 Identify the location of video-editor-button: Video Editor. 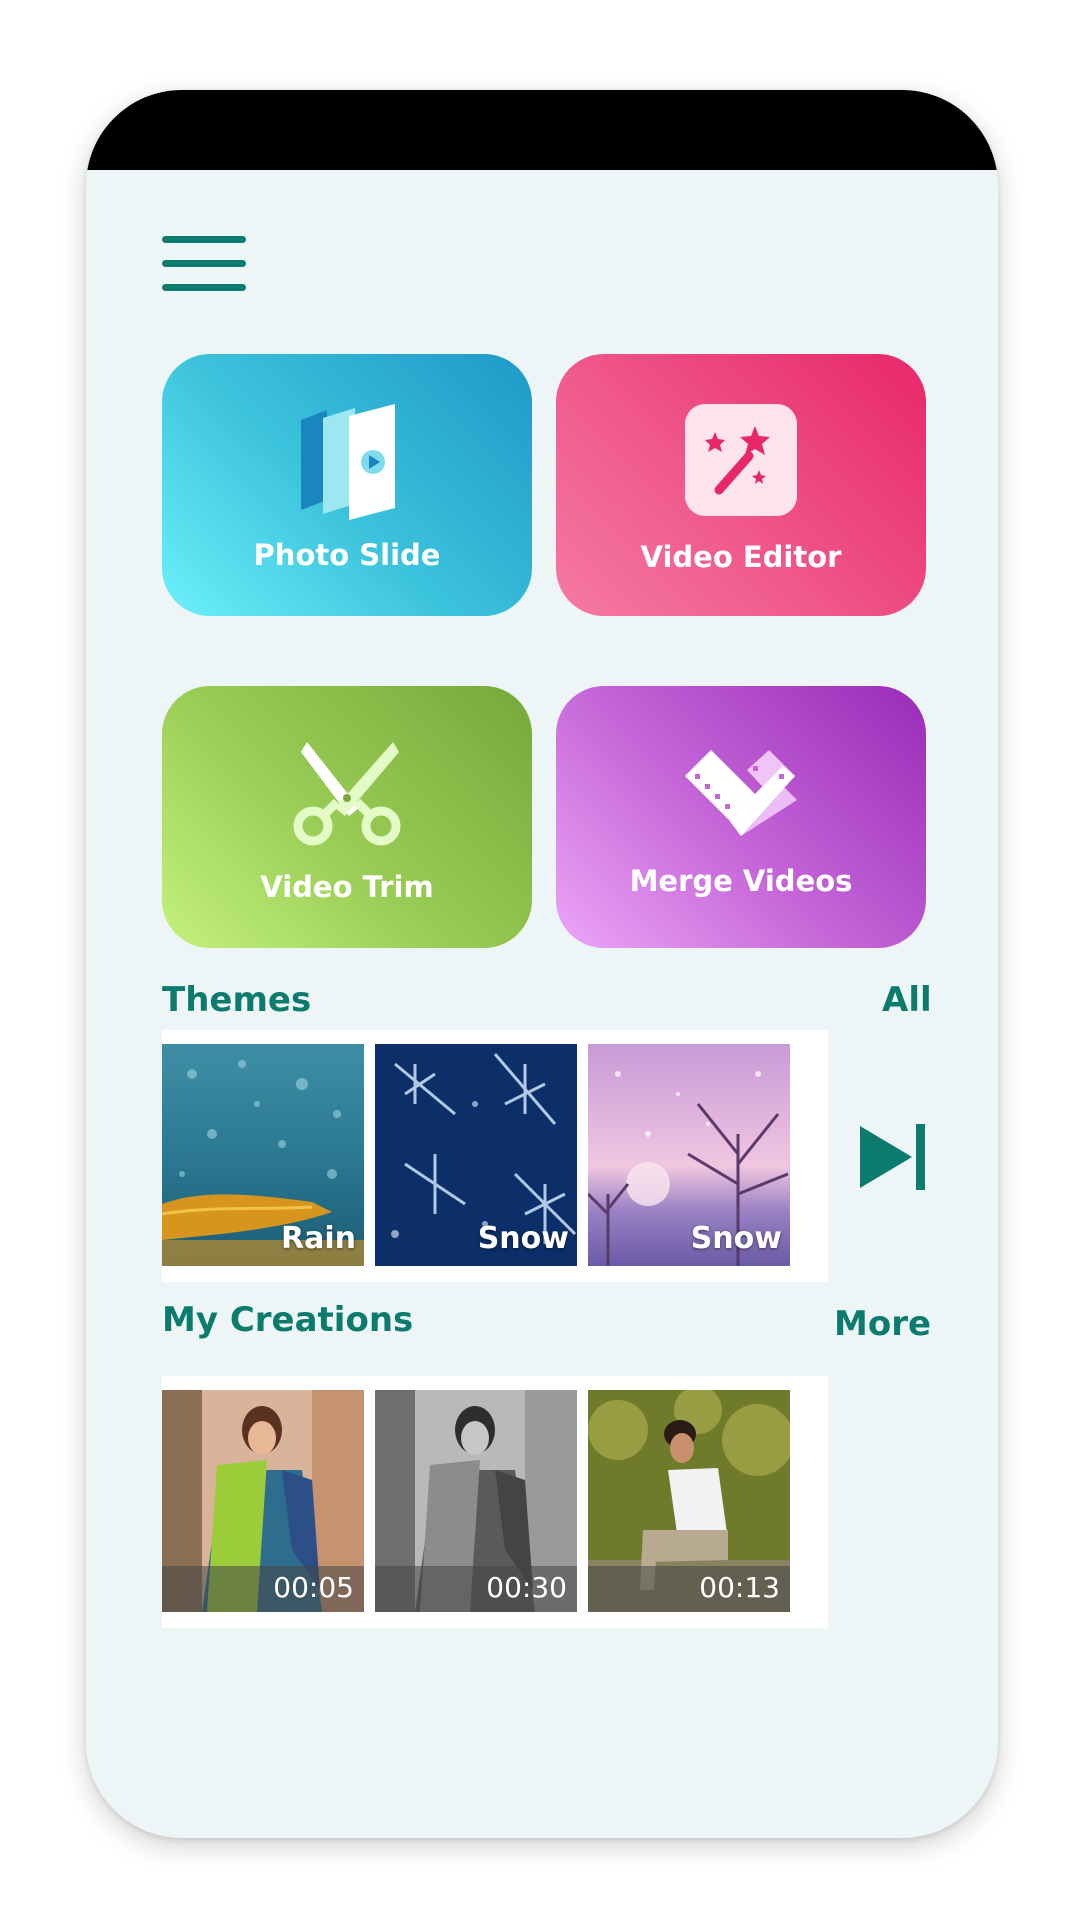
(741, 485).